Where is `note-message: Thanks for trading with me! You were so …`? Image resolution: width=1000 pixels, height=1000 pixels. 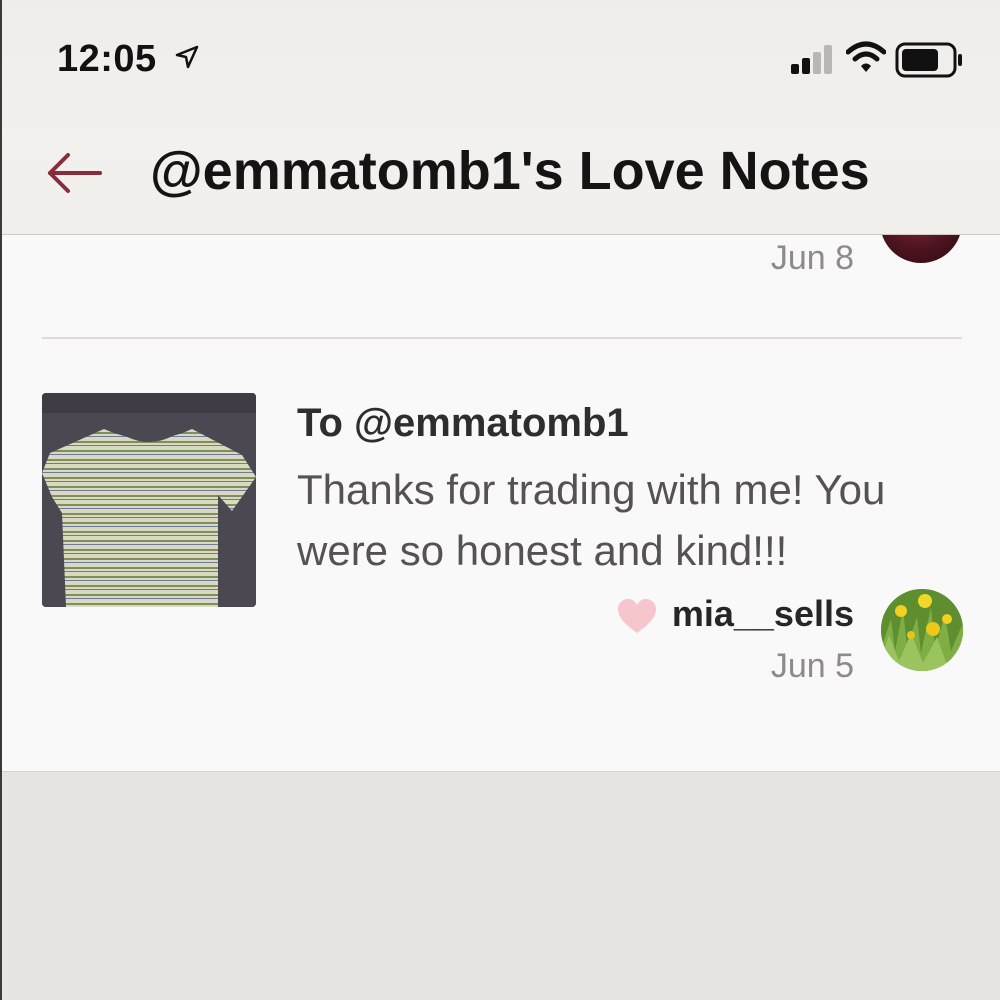 note-message: Thanks for trading with me! You were so … is located at coordinates (591, 520).